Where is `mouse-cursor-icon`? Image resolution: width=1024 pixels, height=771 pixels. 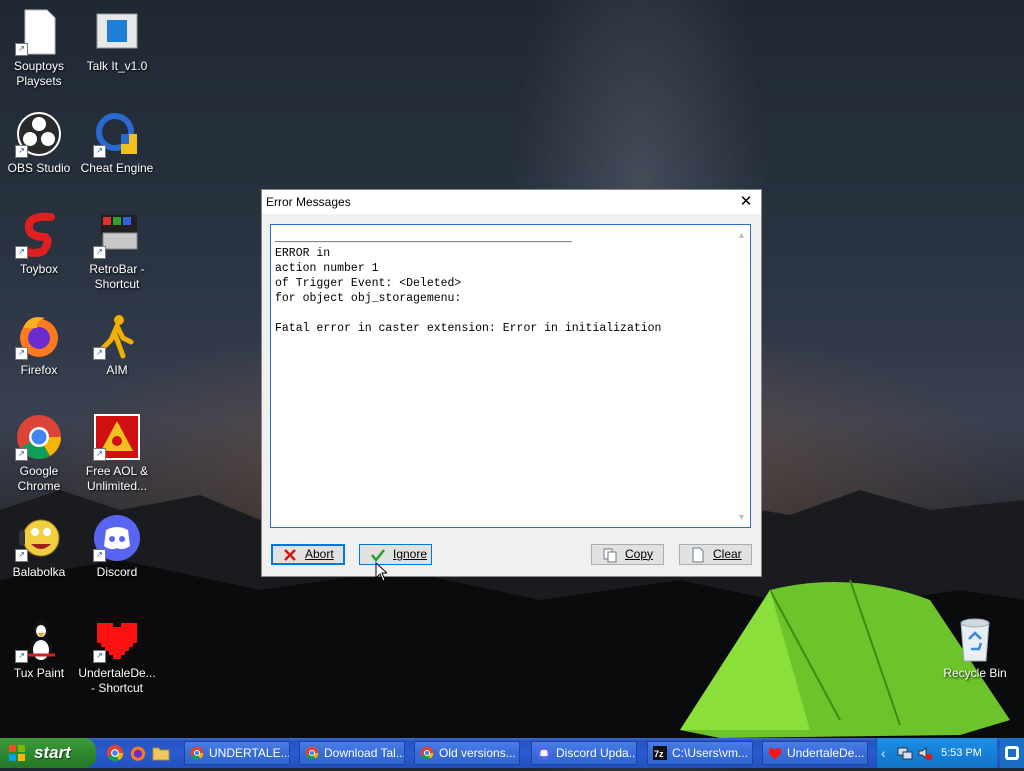 mouse-cursor-icon is located at coordinates (381, 572).